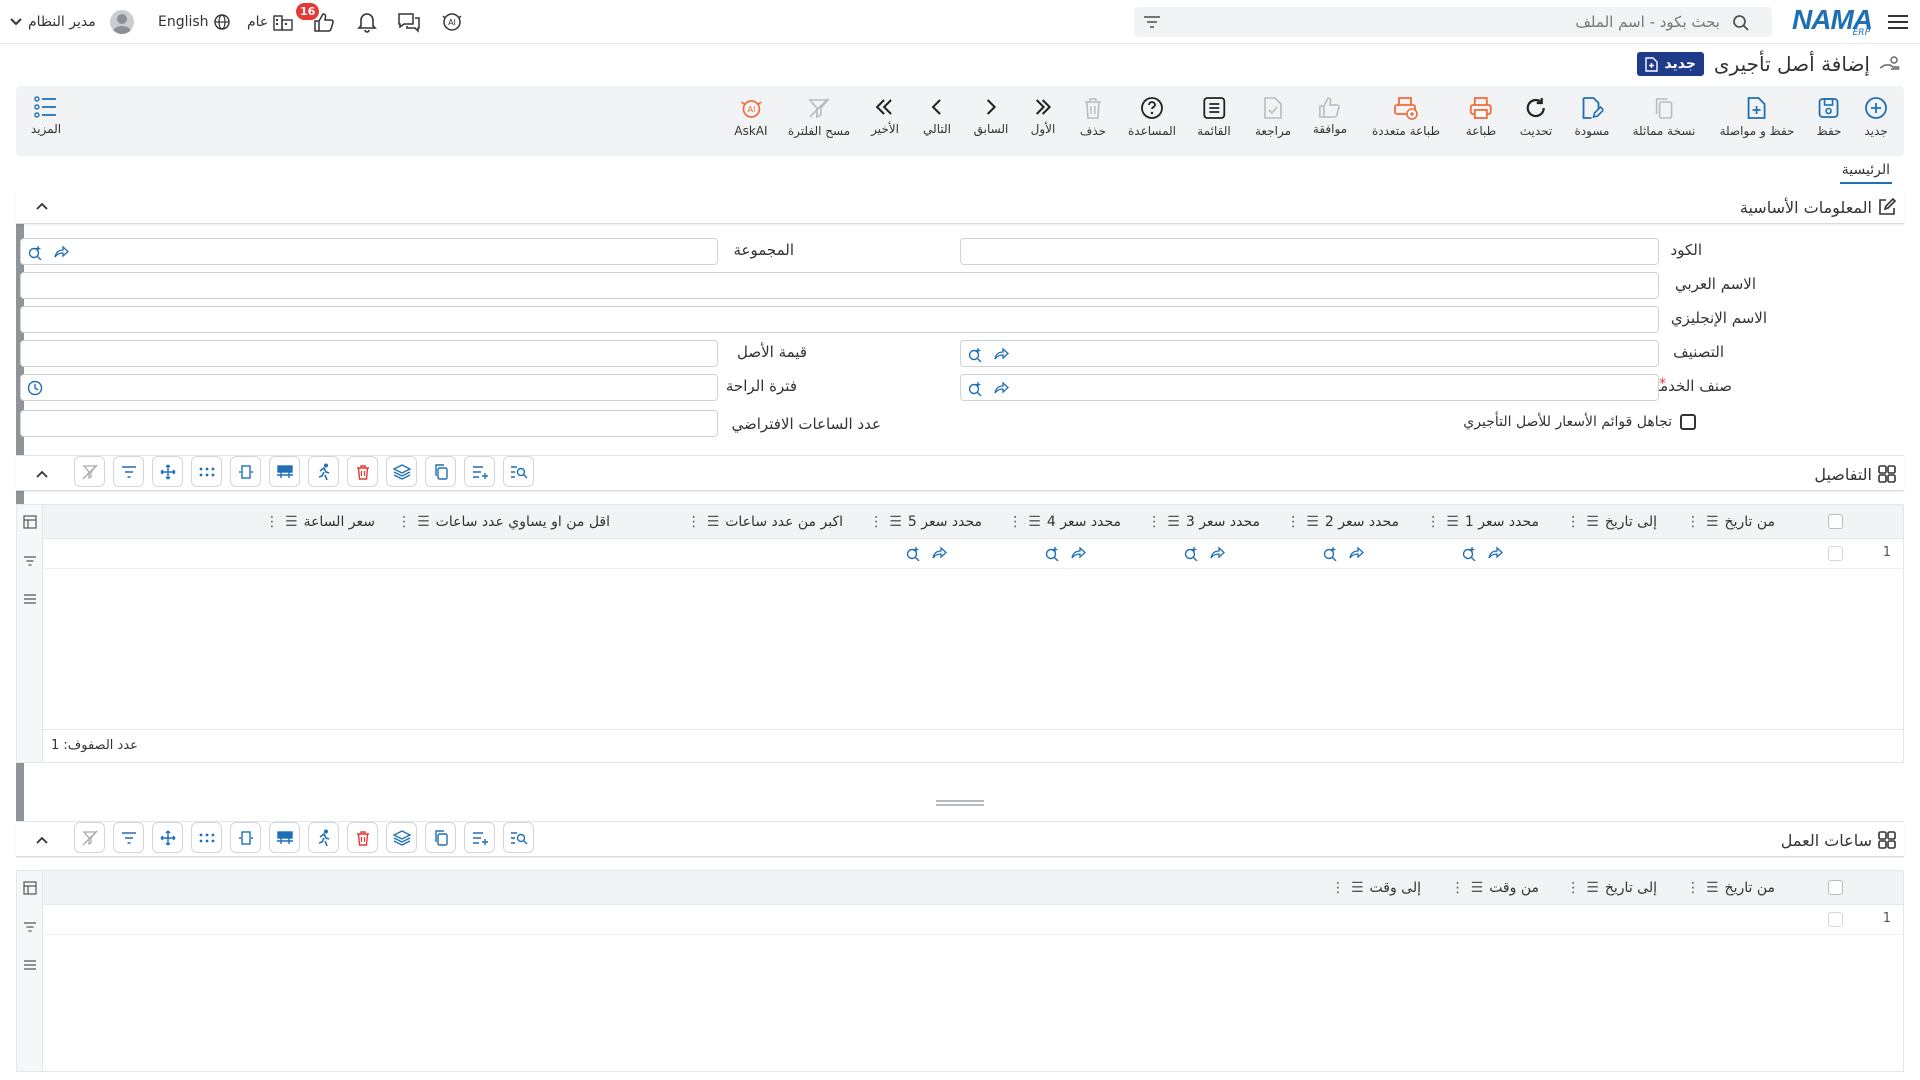  I want to click on grid-clear-filter-button, so click(89, 471).